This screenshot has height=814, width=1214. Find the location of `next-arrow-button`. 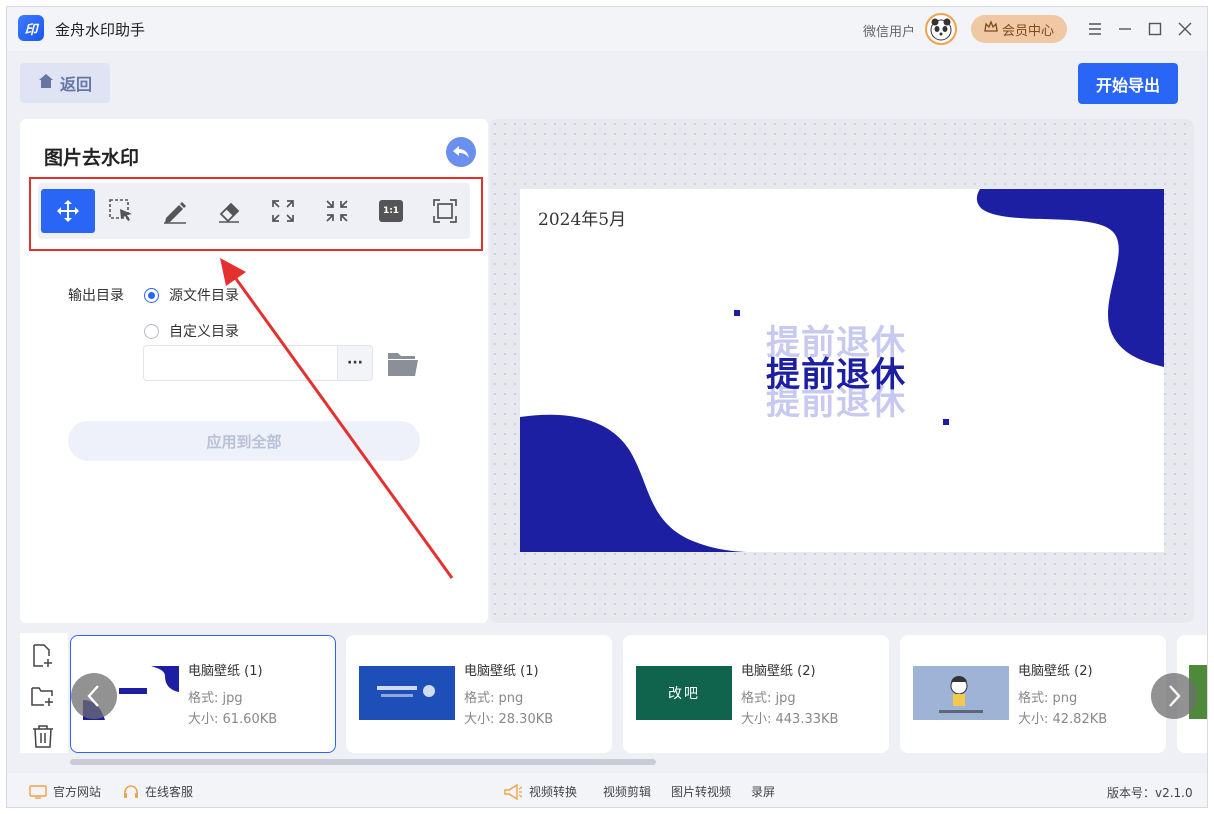

next-arrow-button is located at coordinates (1174, 696).